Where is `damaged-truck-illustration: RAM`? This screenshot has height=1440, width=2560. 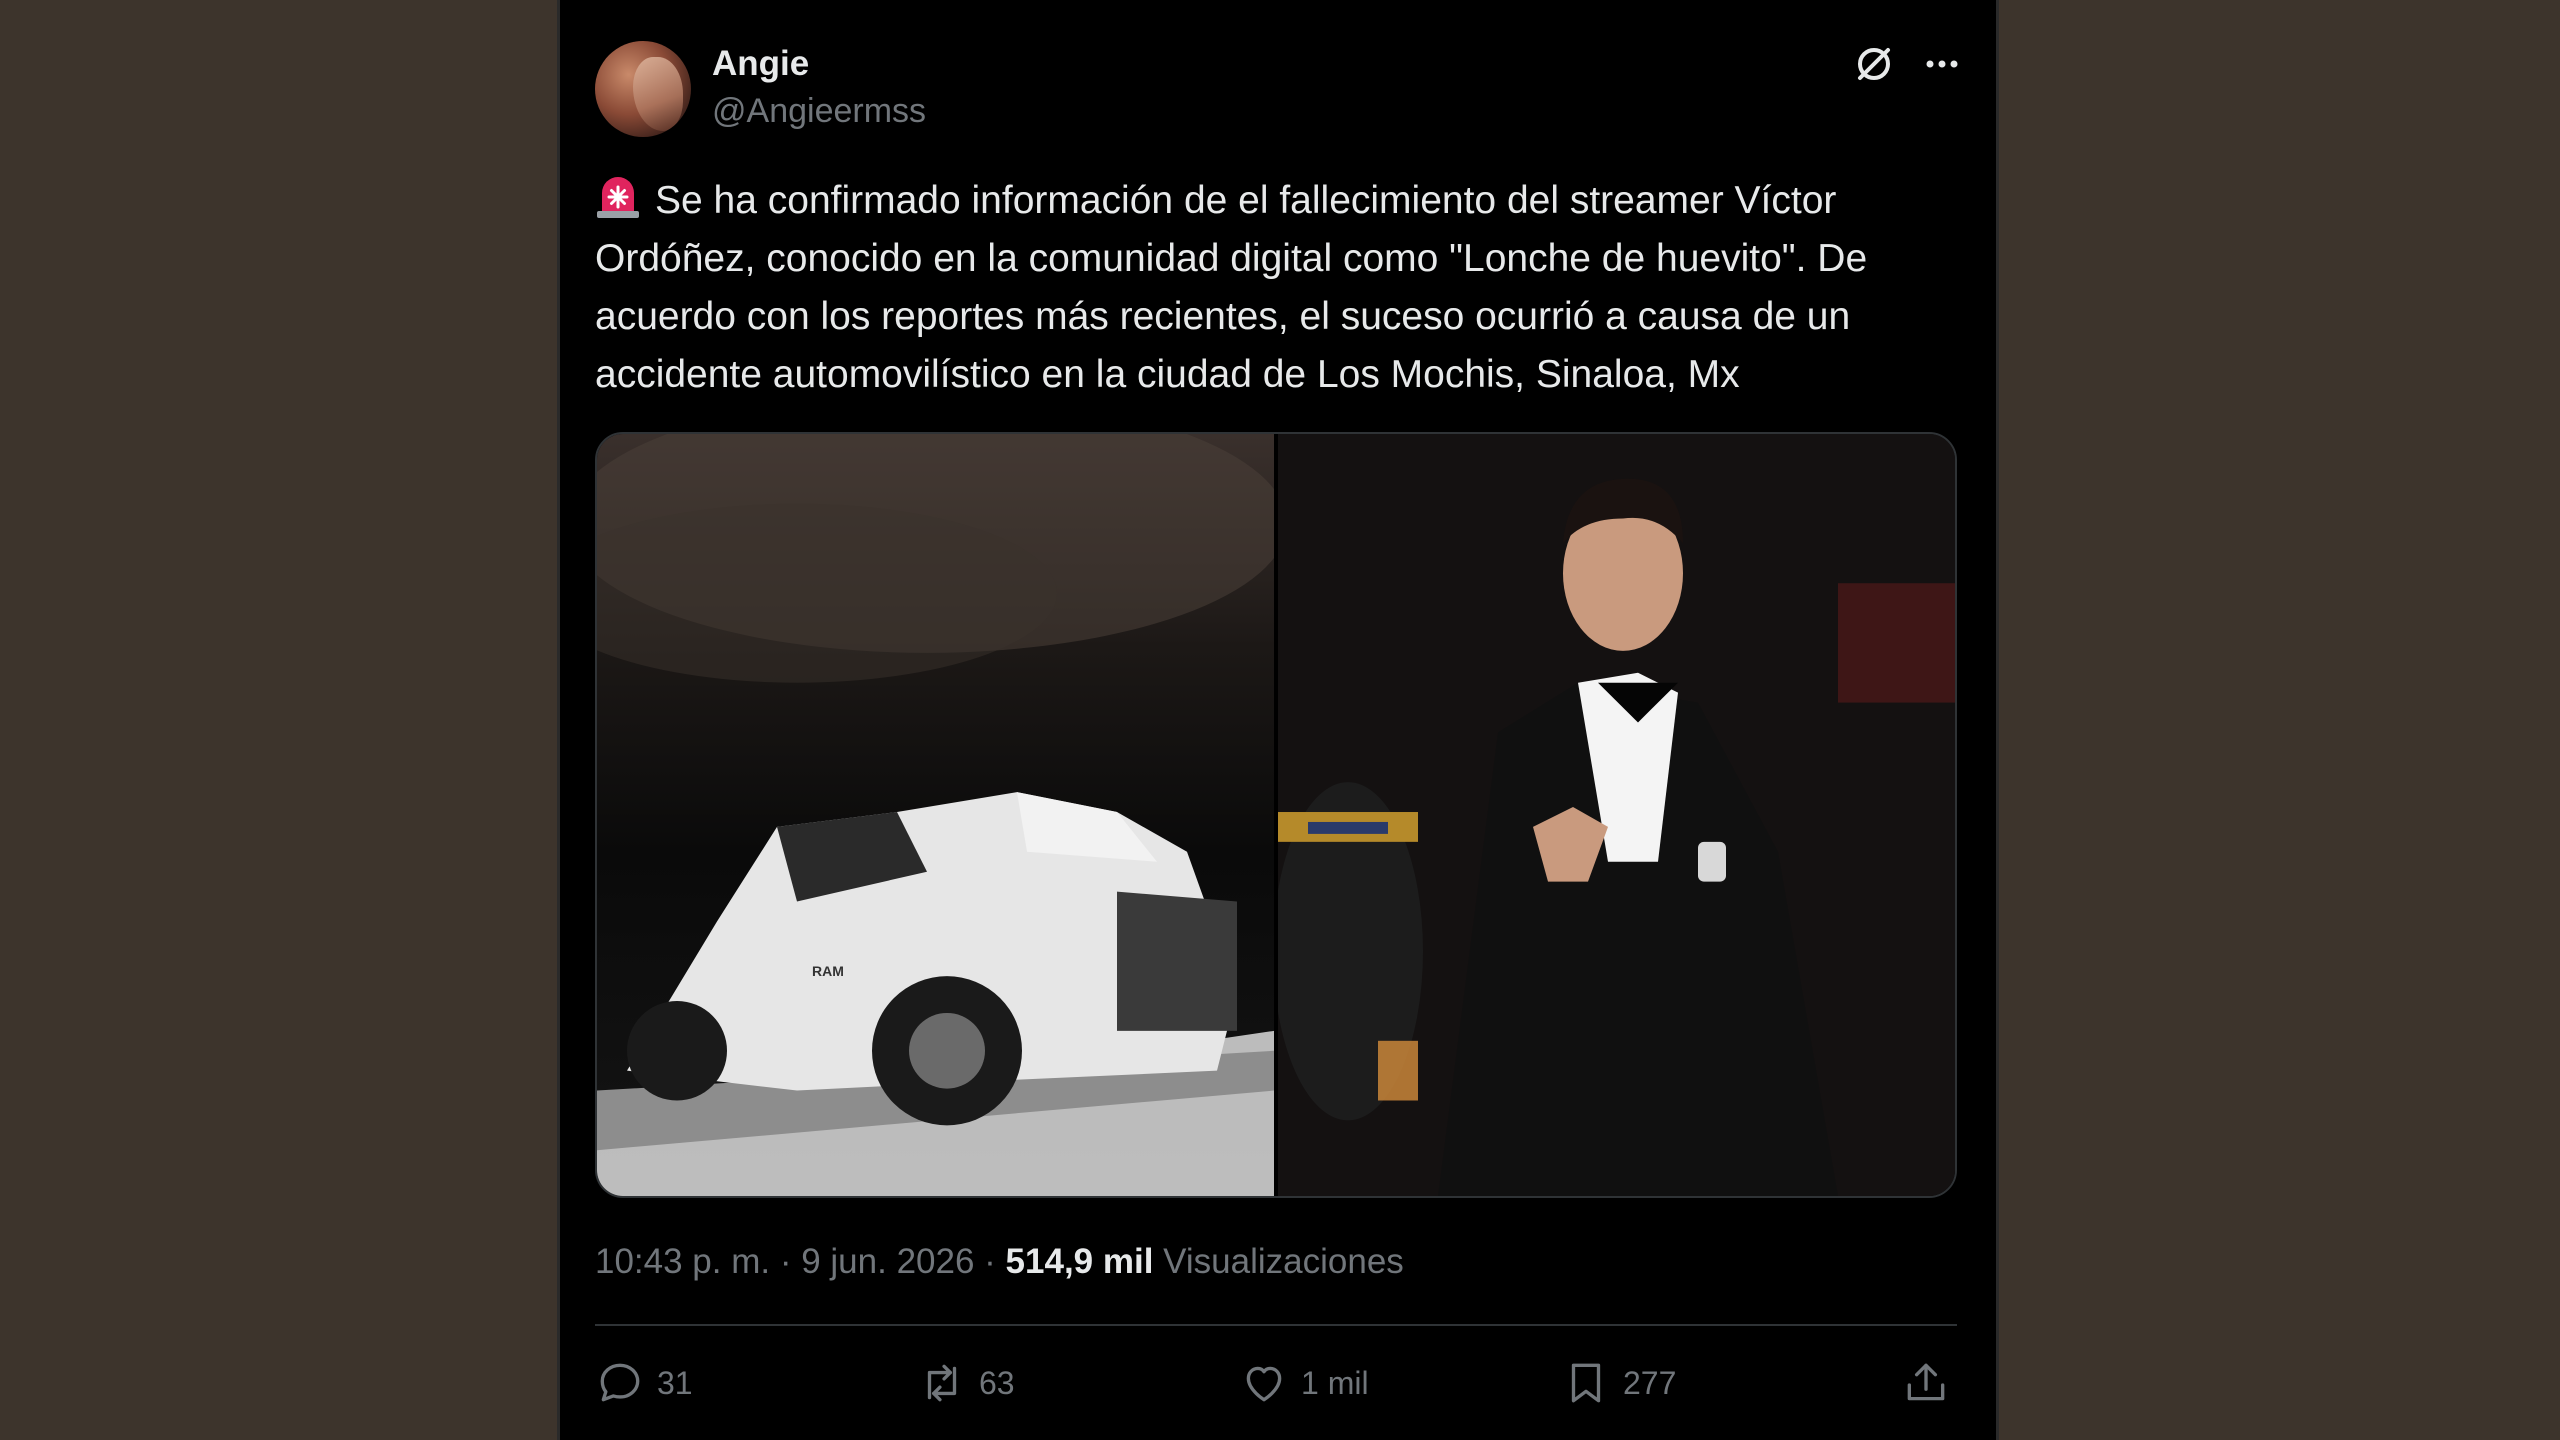 damaged-truck-illustration: RAM is located at coordinates (935, 815).